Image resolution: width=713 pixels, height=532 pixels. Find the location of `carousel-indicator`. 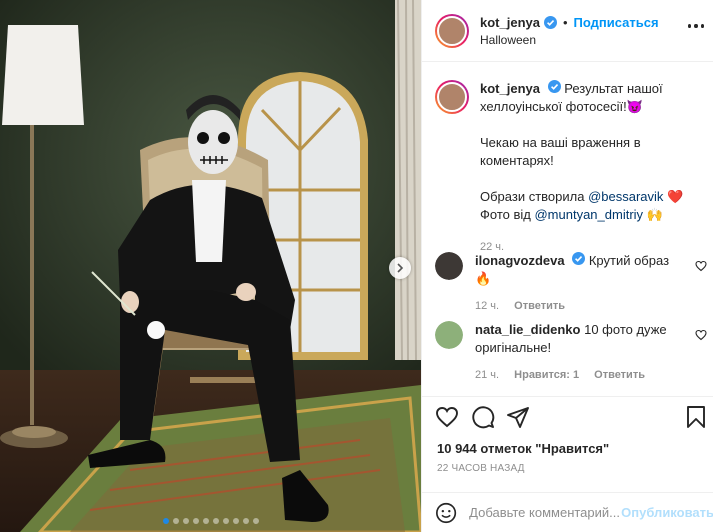

carousel-indicator is located at coordinates (210, 521).